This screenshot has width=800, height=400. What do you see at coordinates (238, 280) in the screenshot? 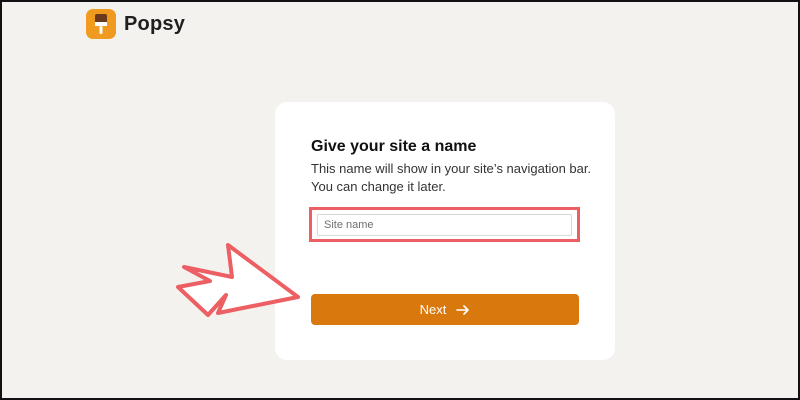
I see `pointer-arrow-icon` at bounding box center [238, 280].